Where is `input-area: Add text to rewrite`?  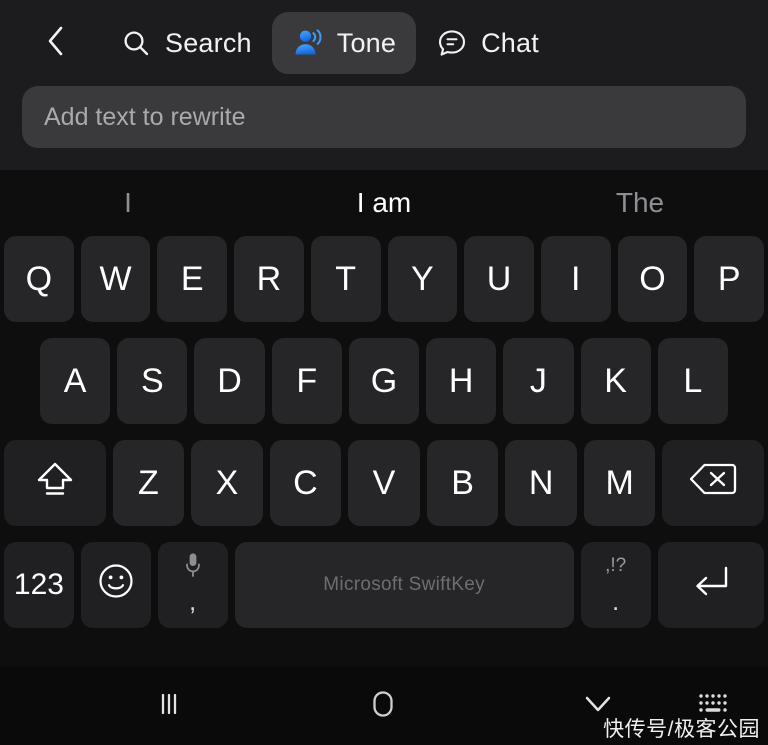
input-area: Add text to rewrite is located at coordinates (384, 128).